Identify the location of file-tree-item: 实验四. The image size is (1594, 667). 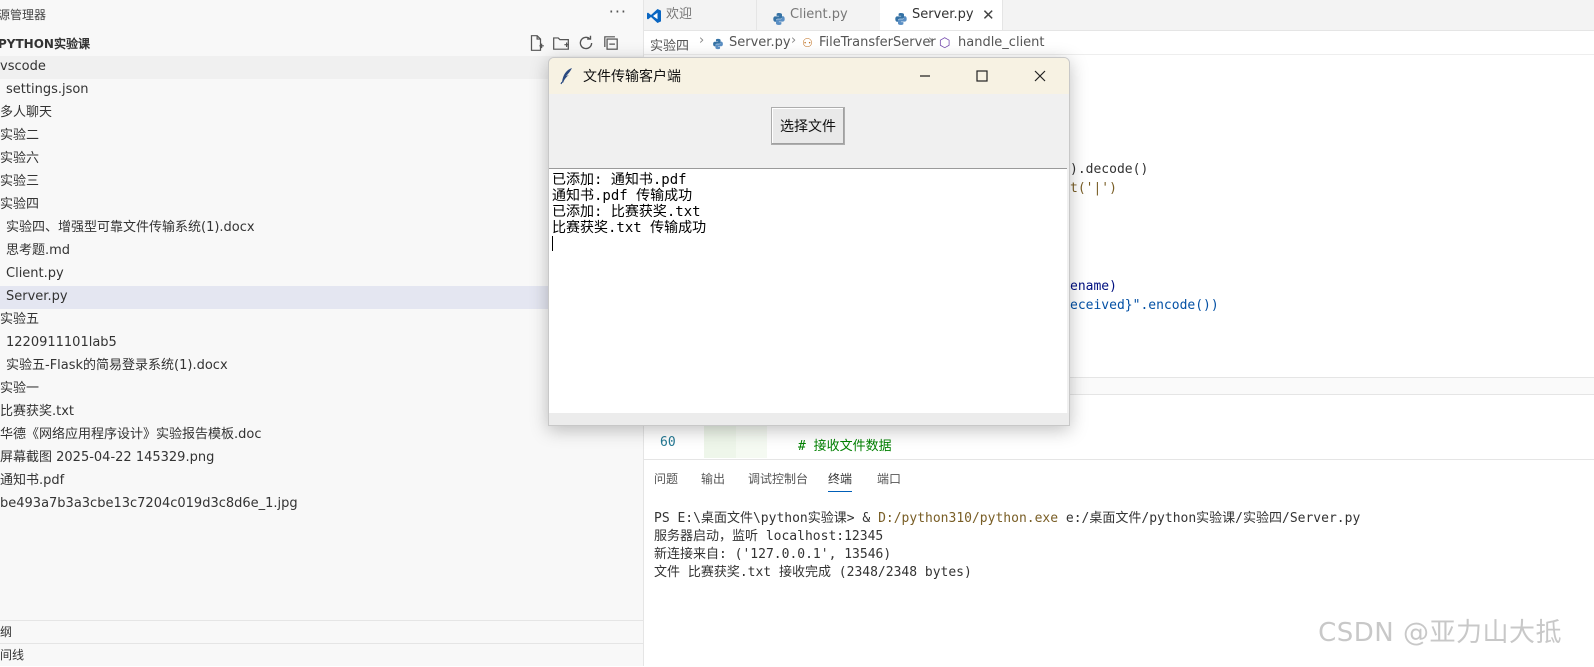
(321, 205).